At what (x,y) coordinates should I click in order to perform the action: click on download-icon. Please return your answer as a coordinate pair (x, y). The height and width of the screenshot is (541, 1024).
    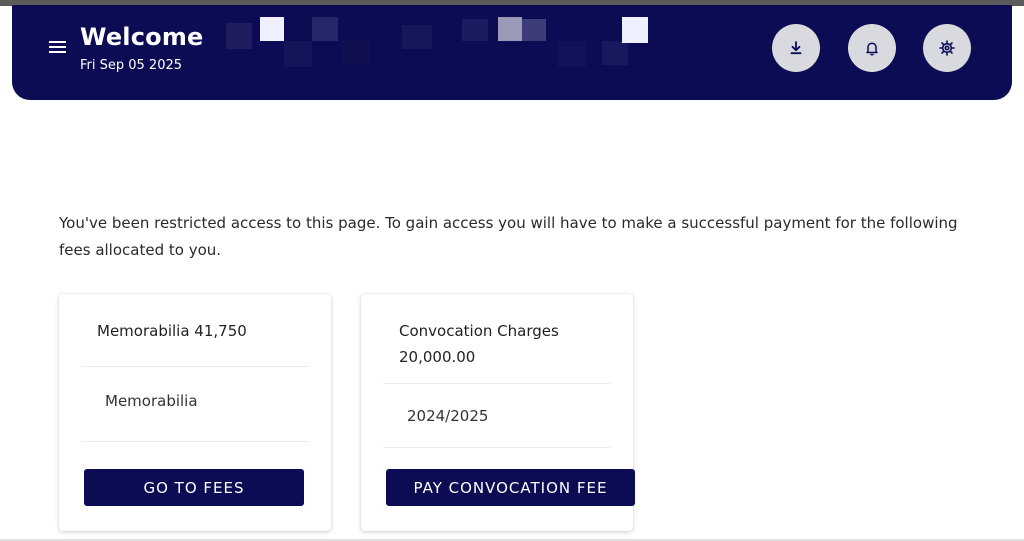
    Looking at the image, I should click on (796, 48).